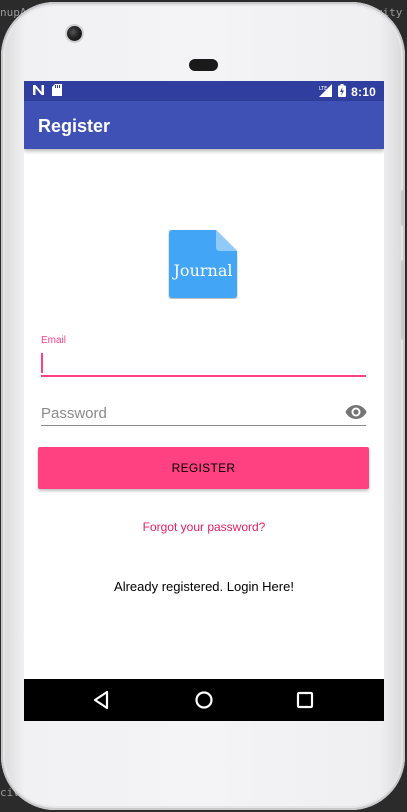  I want to click on recents-icon, so click(305, 700).